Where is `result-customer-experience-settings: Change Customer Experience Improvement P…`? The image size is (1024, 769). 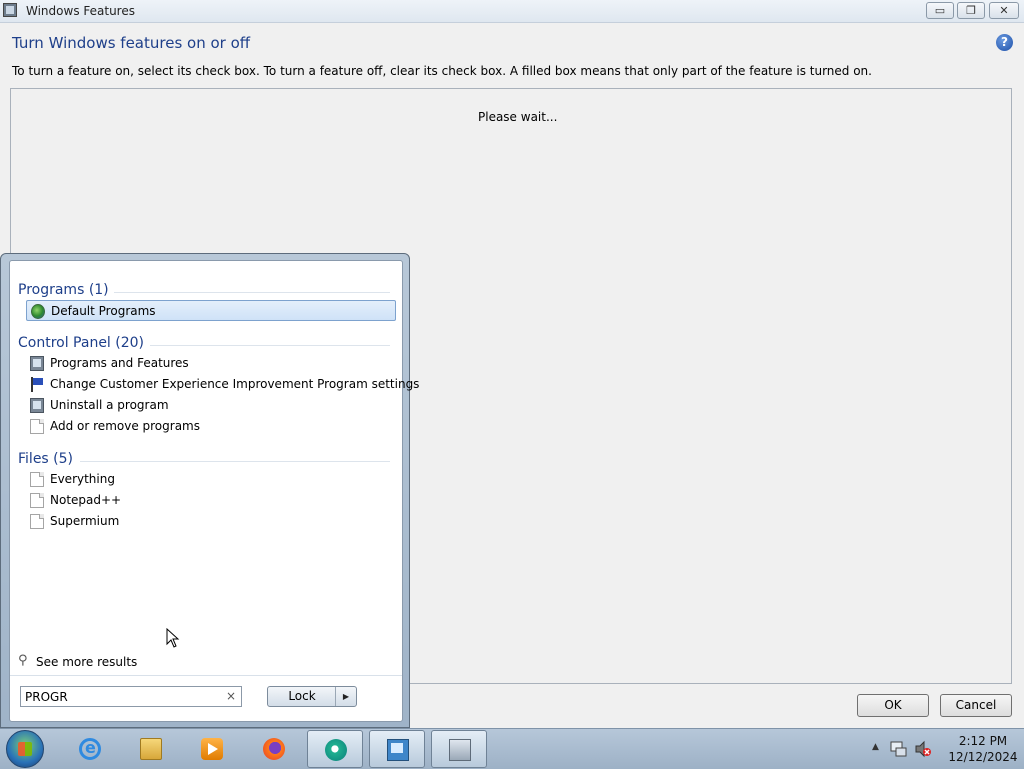 result-customer-experience-settings: Change Customer Experience Improvement P… is located at coordinates (222, 384).